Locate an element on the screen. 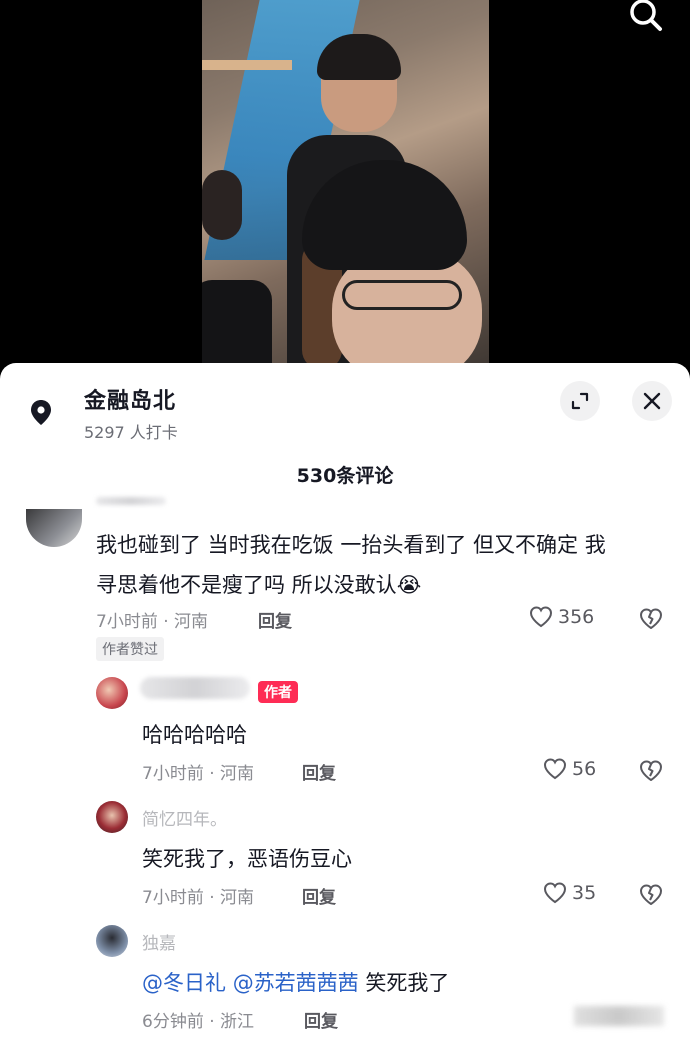 The image size is (690, 1042). author-badge: 作者 is located at coordinates (278, 692).